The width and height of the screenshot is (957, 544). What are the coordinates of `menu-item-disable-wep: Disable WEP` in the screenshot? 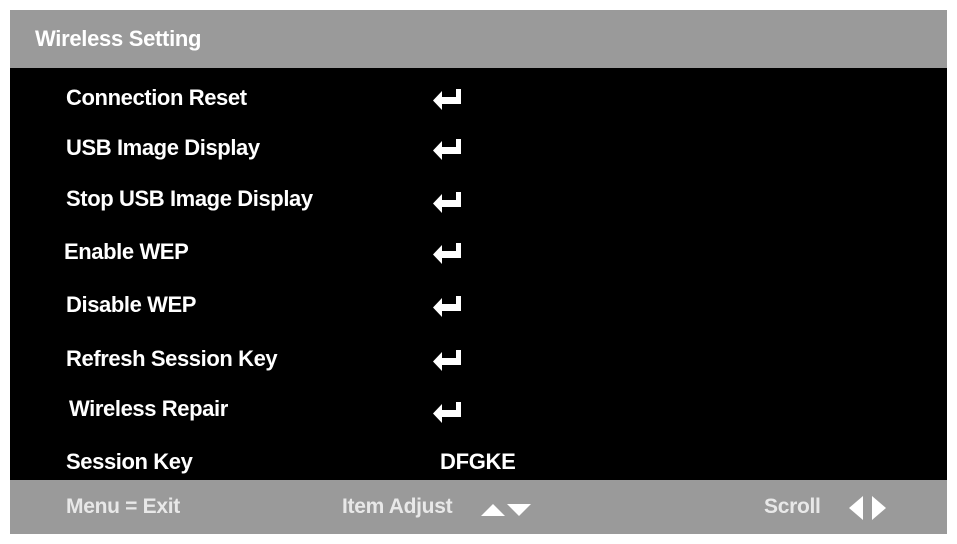 It's located at (478, 305).